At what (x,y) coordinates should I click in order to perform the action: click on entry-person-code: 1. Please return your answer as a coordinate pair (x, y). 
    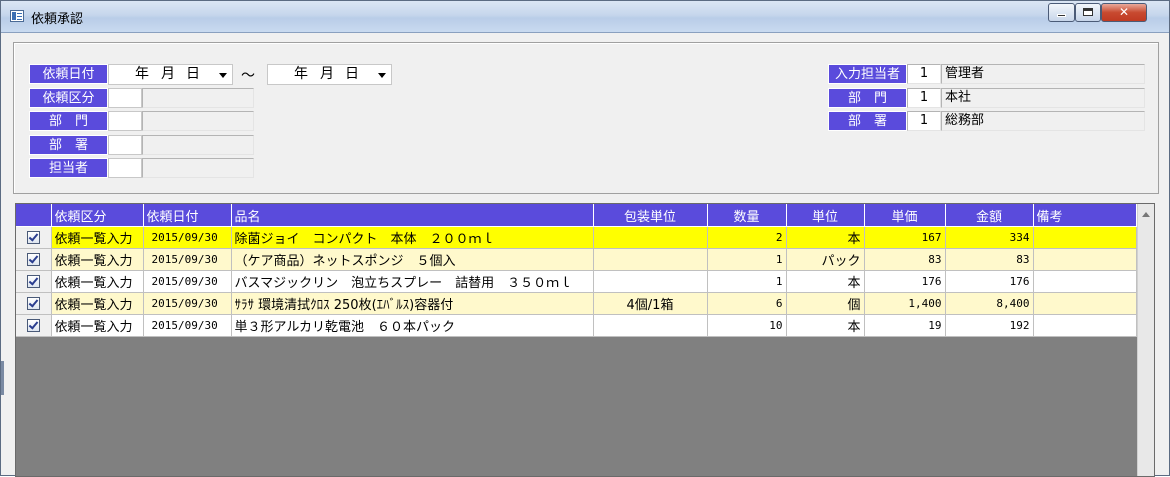
    Looking at the image, I should click on (924, 74).